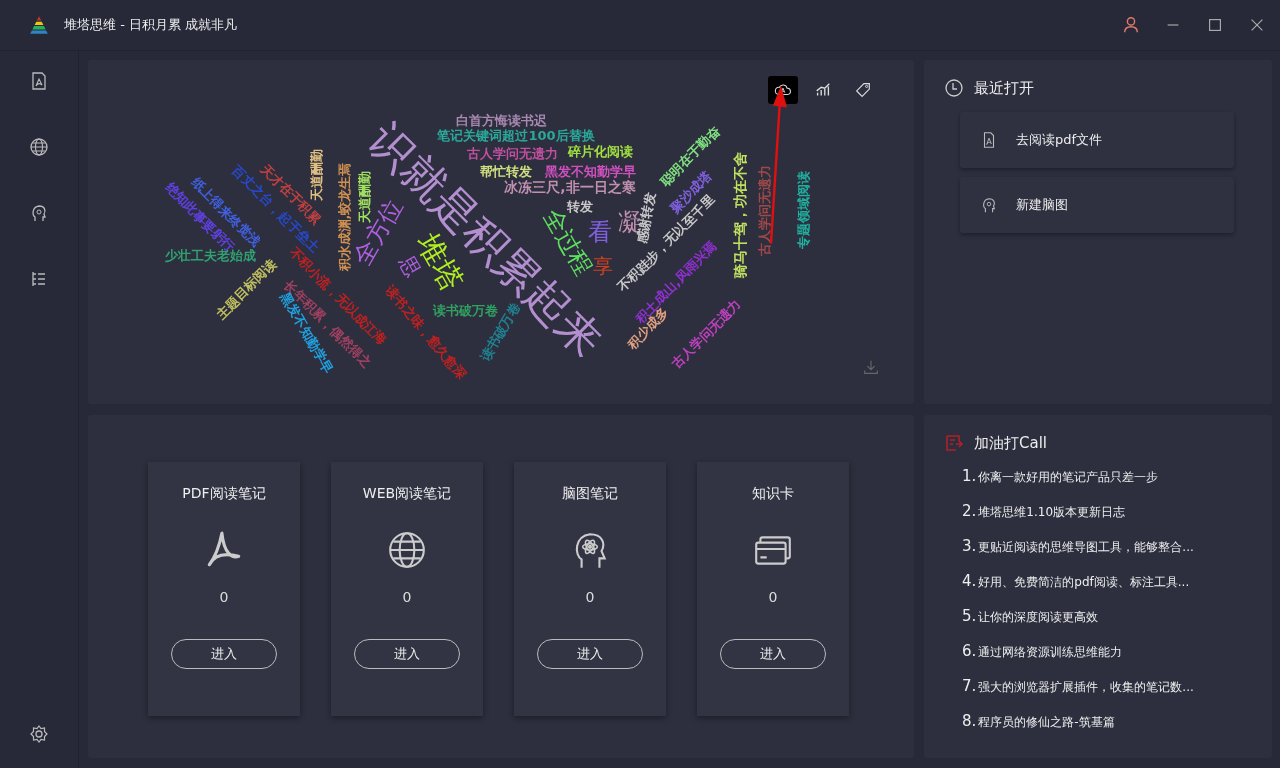 Image resolution: width=1280 pixels, height=768 pixels. I want to click on cloud-word: 碎片化阅读, so click(600, 151).